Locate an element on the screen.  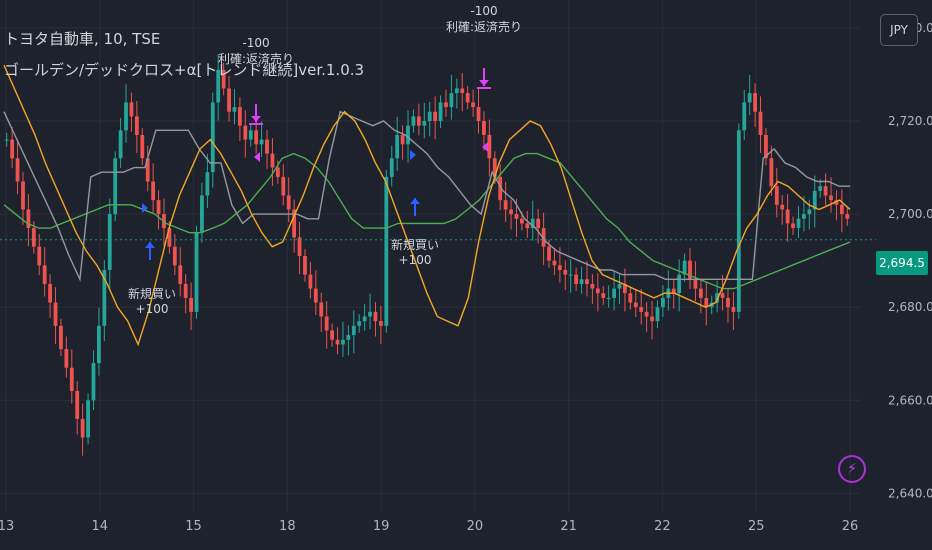
y-tick-label: 2,700.0 is located at coordinates (910, 214).